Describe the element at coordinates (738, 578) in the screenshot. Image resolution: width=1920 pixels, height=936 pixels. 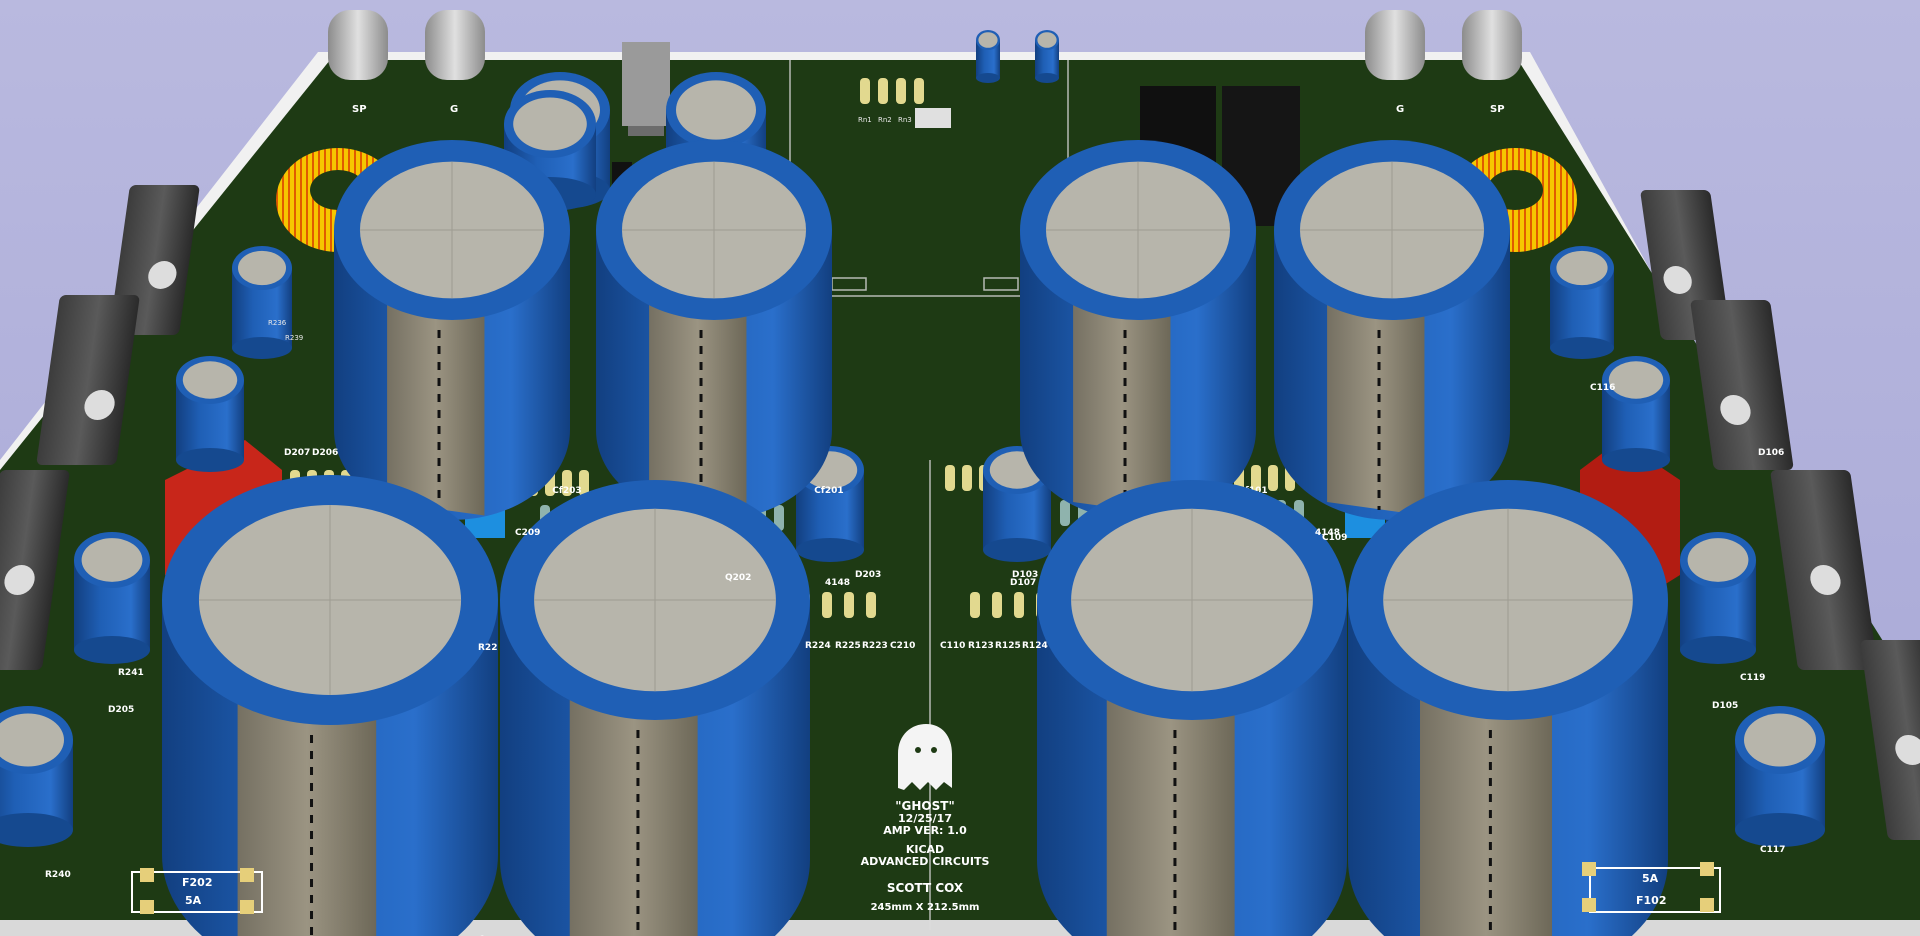
I see `component-ref-label: Q202` at that location.